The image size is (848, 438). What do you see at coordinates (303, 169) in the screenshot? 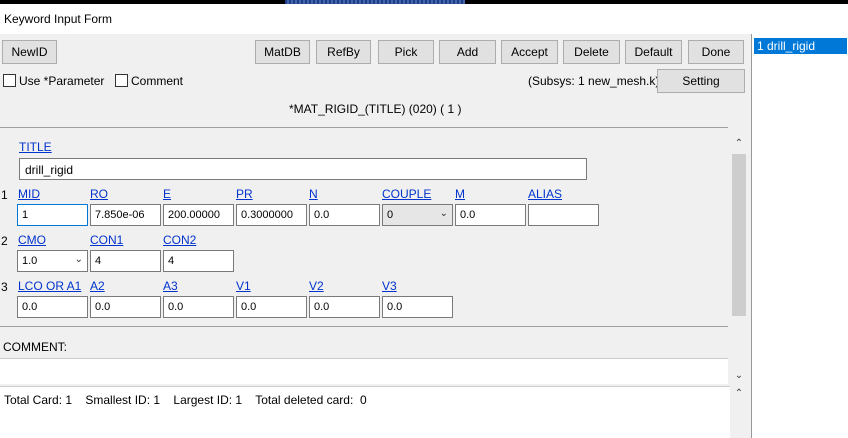
I see `title-input: drill_rigid` at bounding box center [303, 169].